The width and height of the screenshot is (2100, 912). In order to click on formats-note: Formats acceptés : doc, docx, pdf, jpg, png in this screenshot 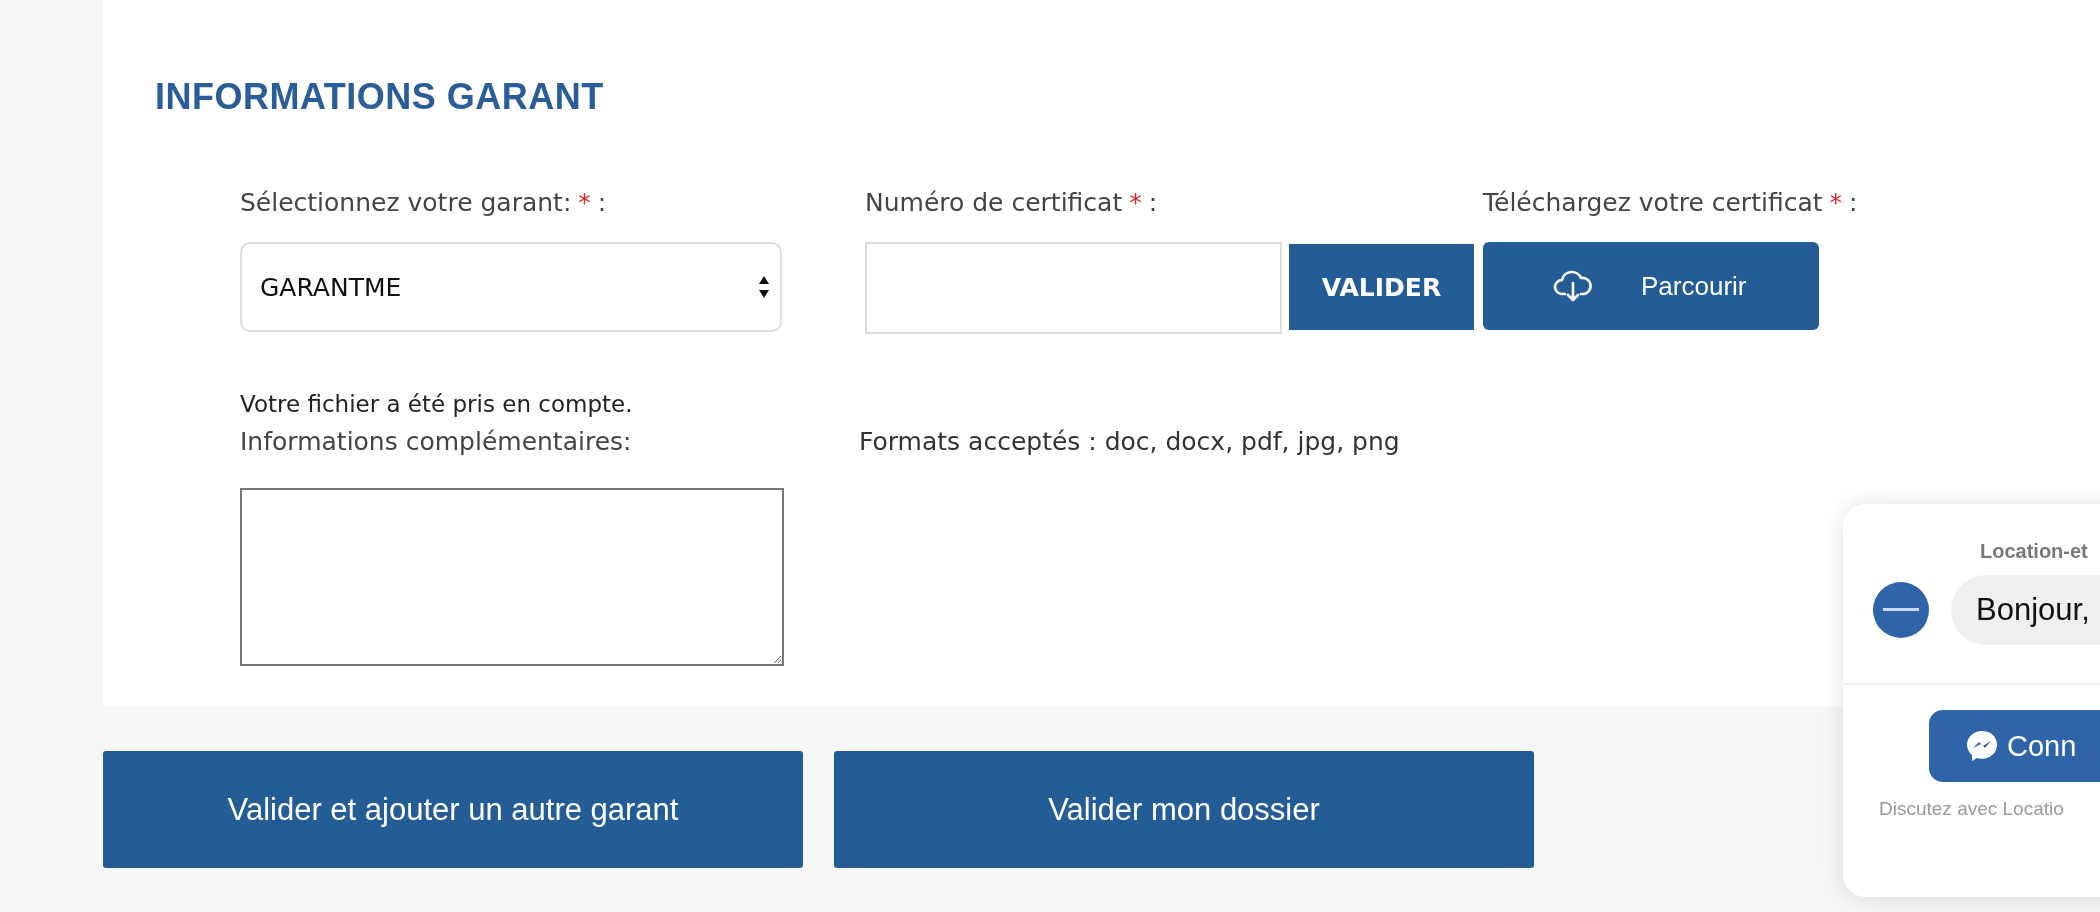, I will do `click(1130, 442)`.